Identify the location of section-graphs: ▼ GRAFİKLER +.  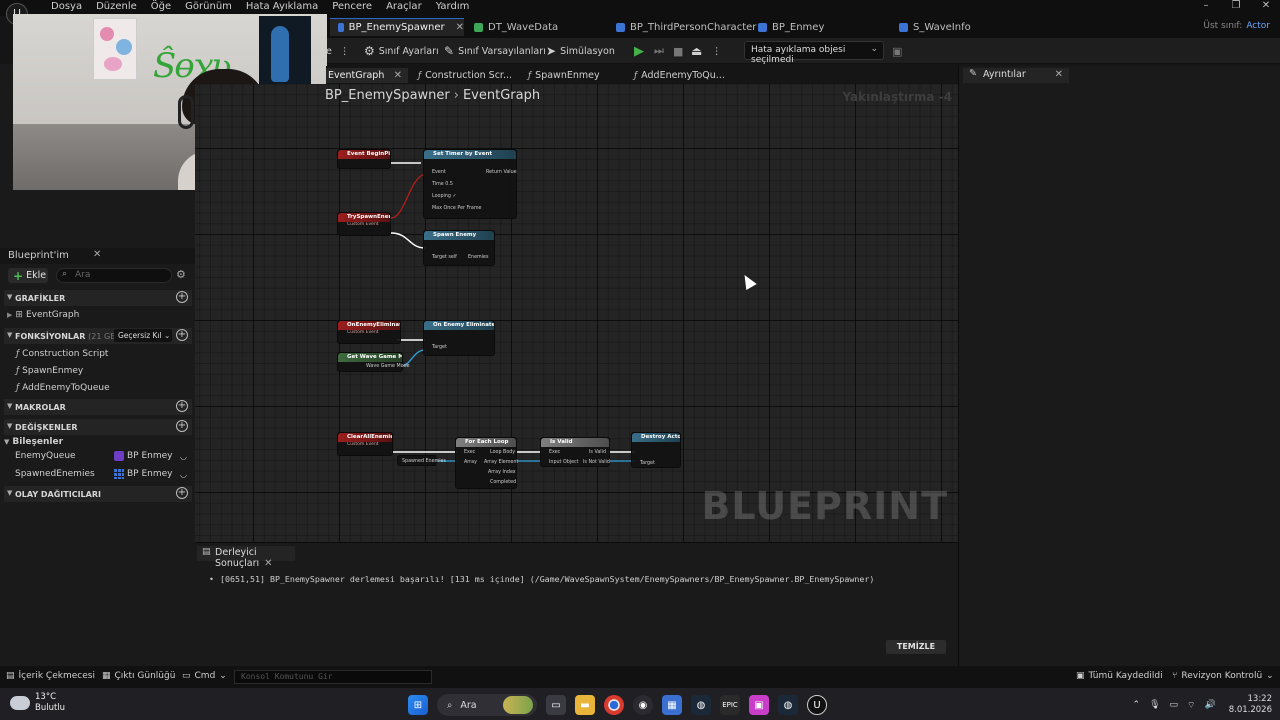
(98, 298).